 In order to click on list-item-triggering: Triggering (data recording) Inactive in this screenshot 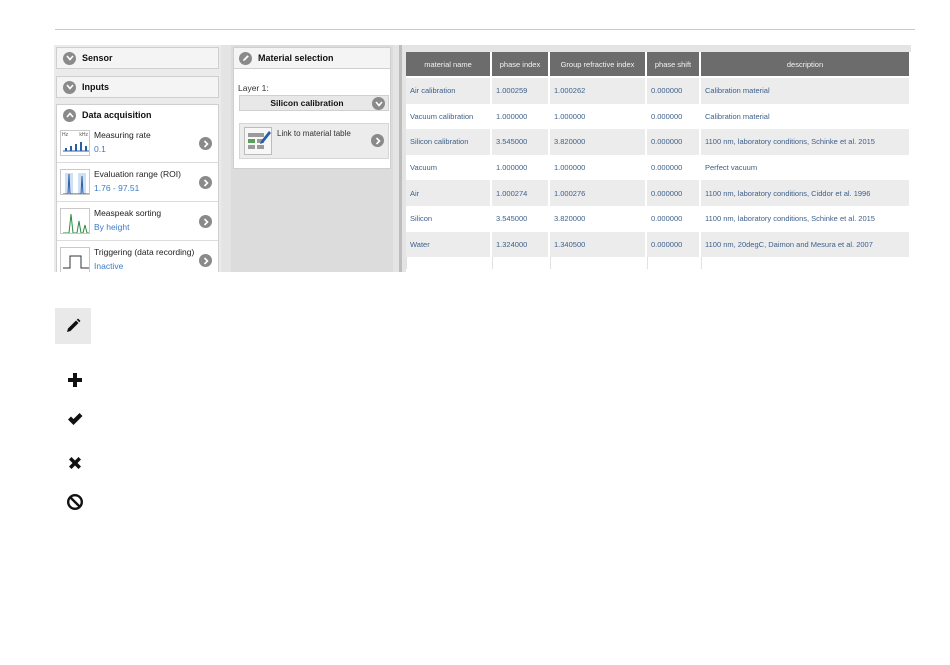, I will do `click(137, 257)`.